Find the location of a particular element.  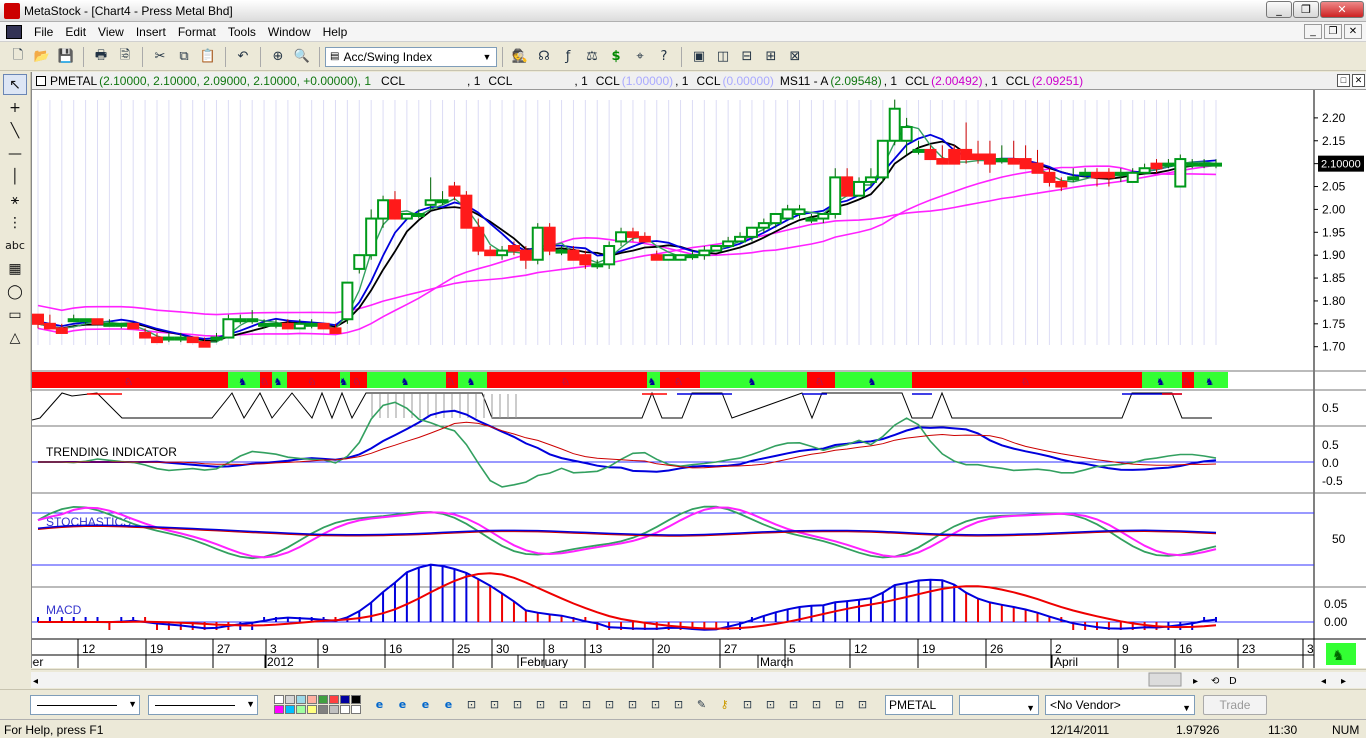

pin-icon: ✎ is located at coordinates (701, 705).